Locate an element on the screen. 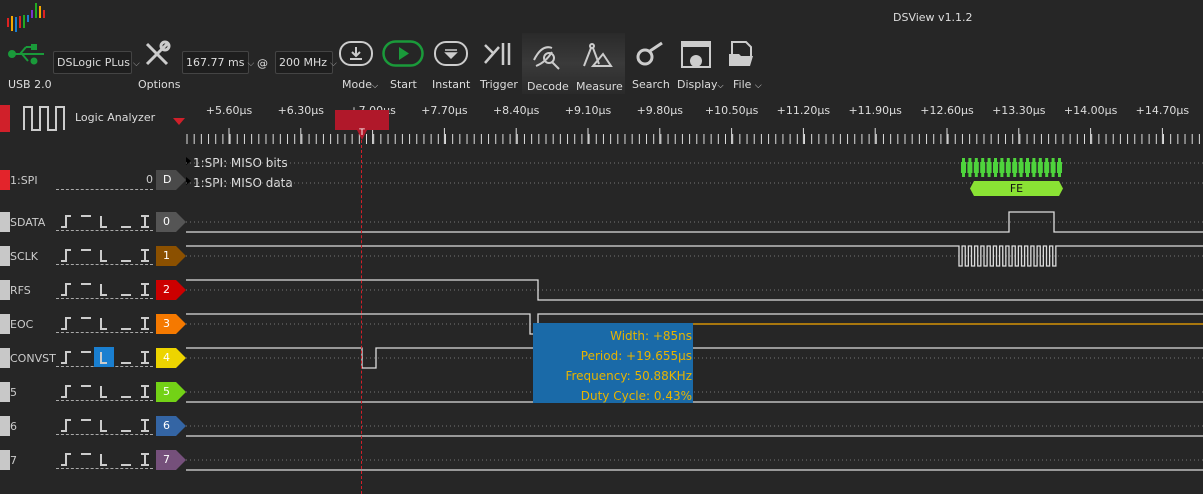 This screenshot has height=494, width=1203. display-label: Display is located at coordinates (697, 84).